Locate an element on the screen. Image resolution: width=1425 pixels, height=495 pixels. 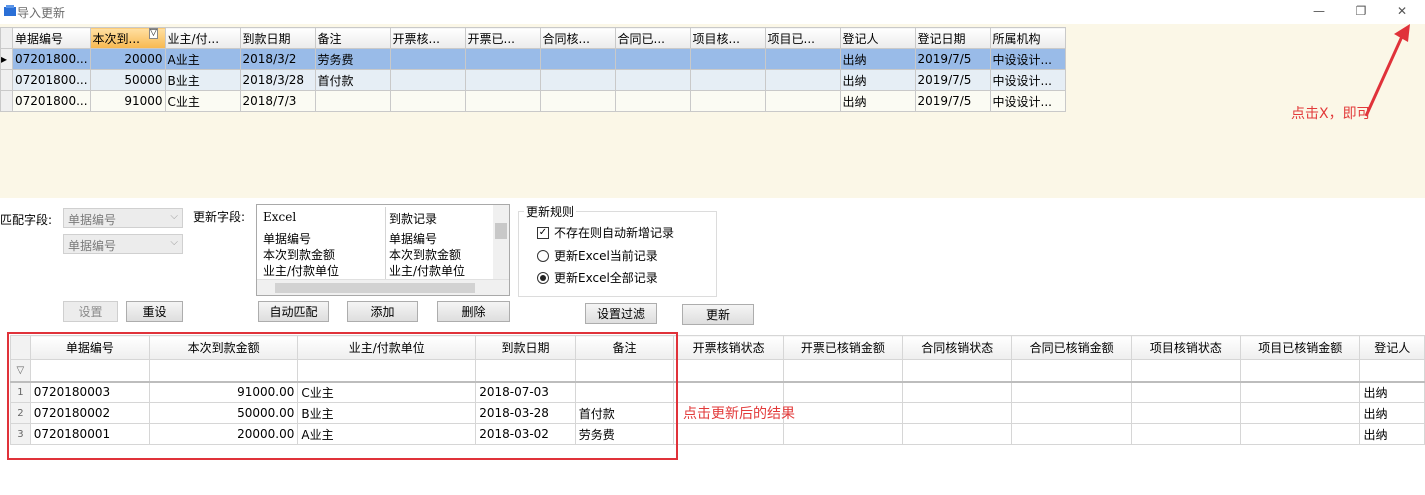
col-header: 项目已核销金额 is located at coordinates (1300, 347).